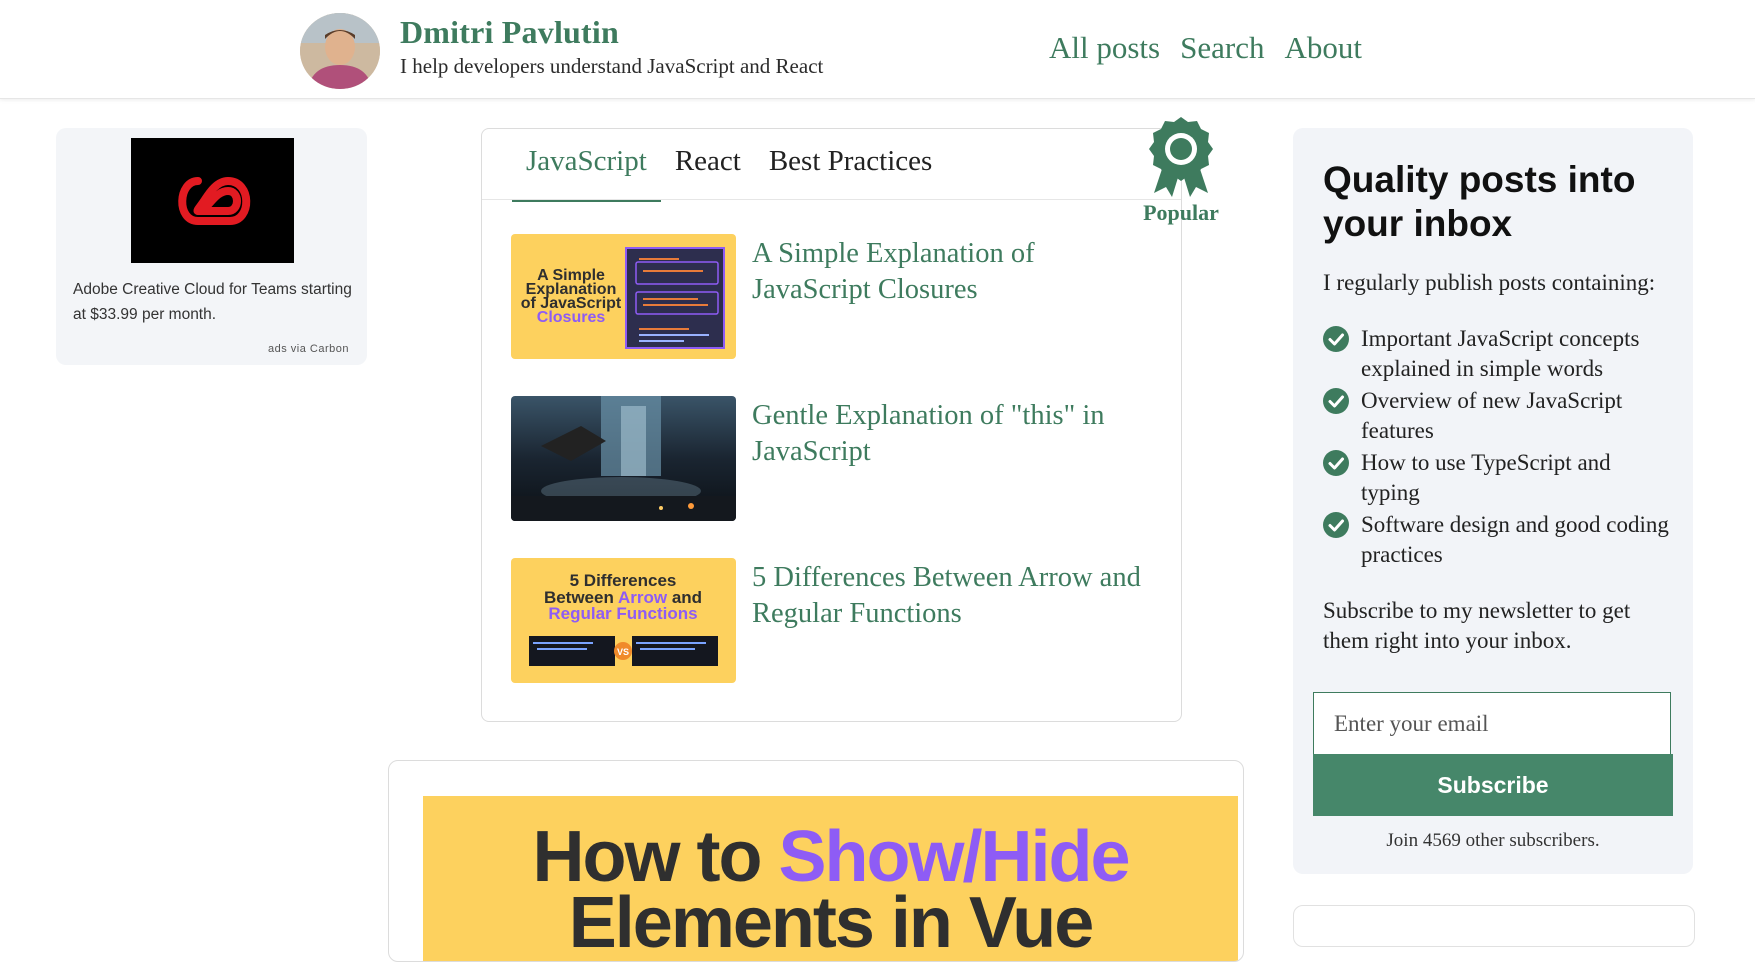  I want to click on featured-post-title: How to Show/Hide Elements in Vue, so click(830, 890).